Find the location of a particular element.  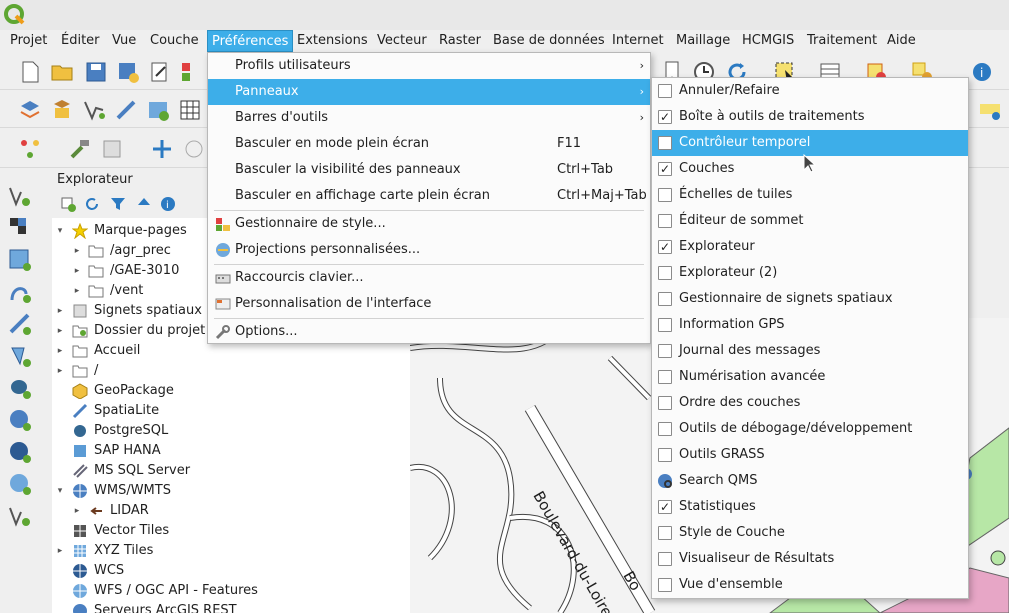

style-manager-icon is located at coordinates (192, 72).